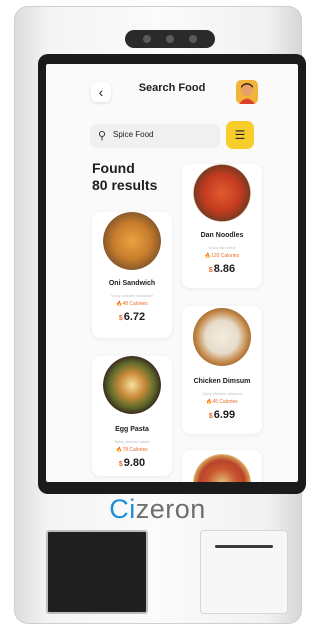 Image resolution: width=320 pixels, height=632 pixels. I want to click on dimsum-image, so click(222, 337).